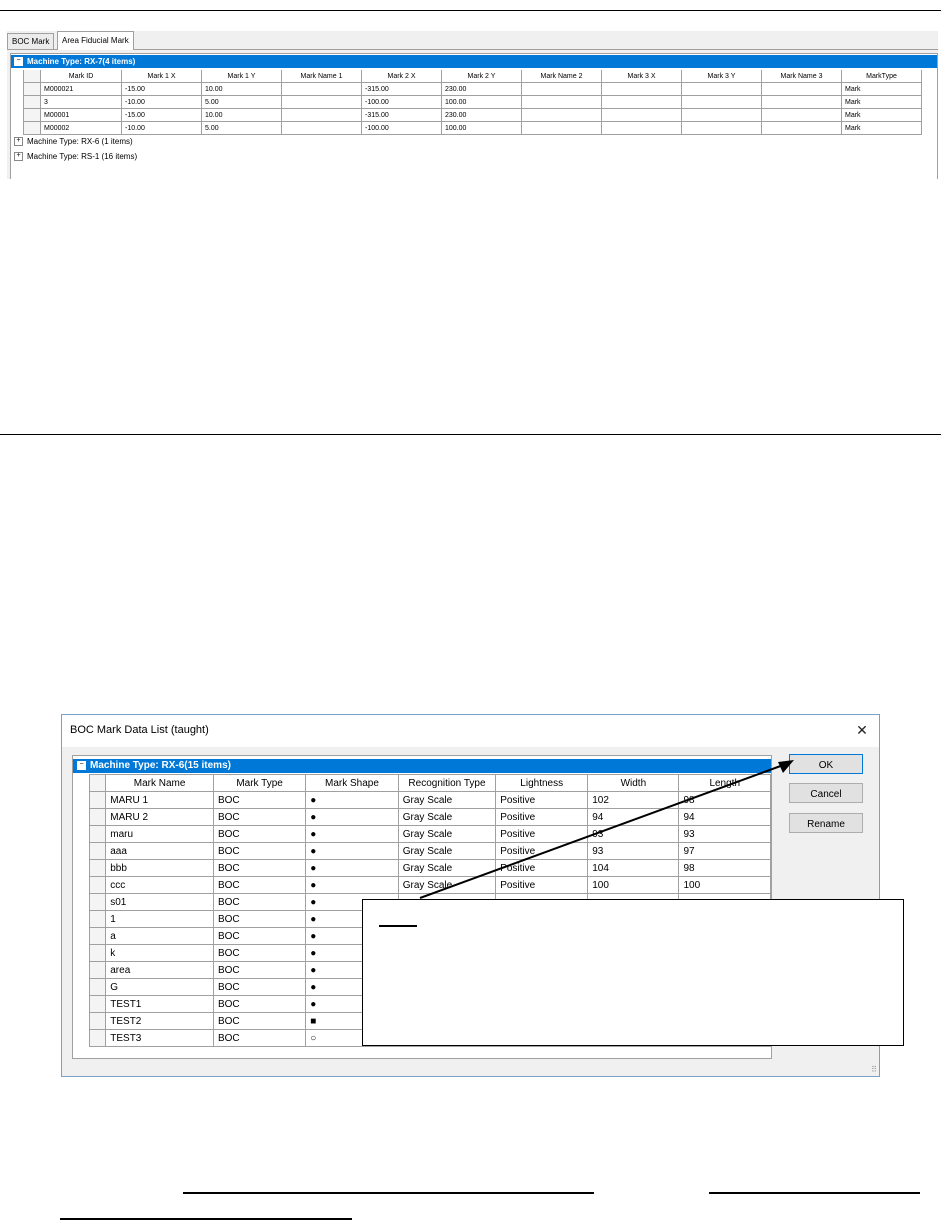 The height and width of the screenshot is (1223, 941). What do you see at coordinates (786, 766) in the screenshot?
I see `arrow-head-icon` at bounding box center [786, 766].